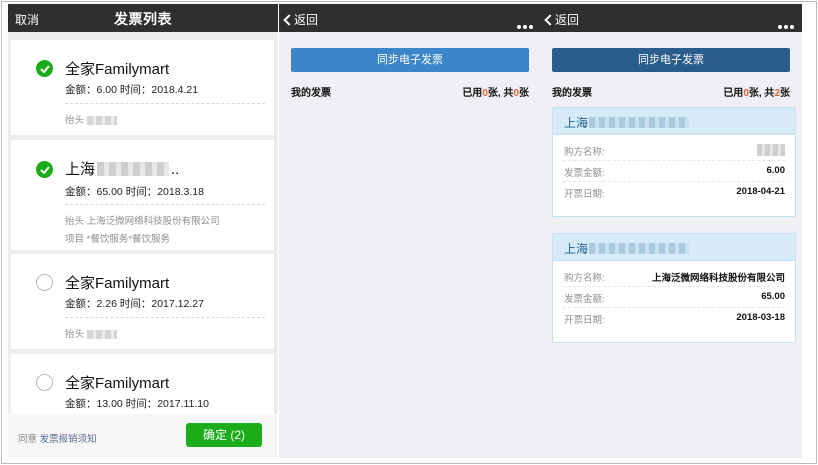  I want to click on reimbursement-notice-link: 发票报销须知, so click(68, 439).